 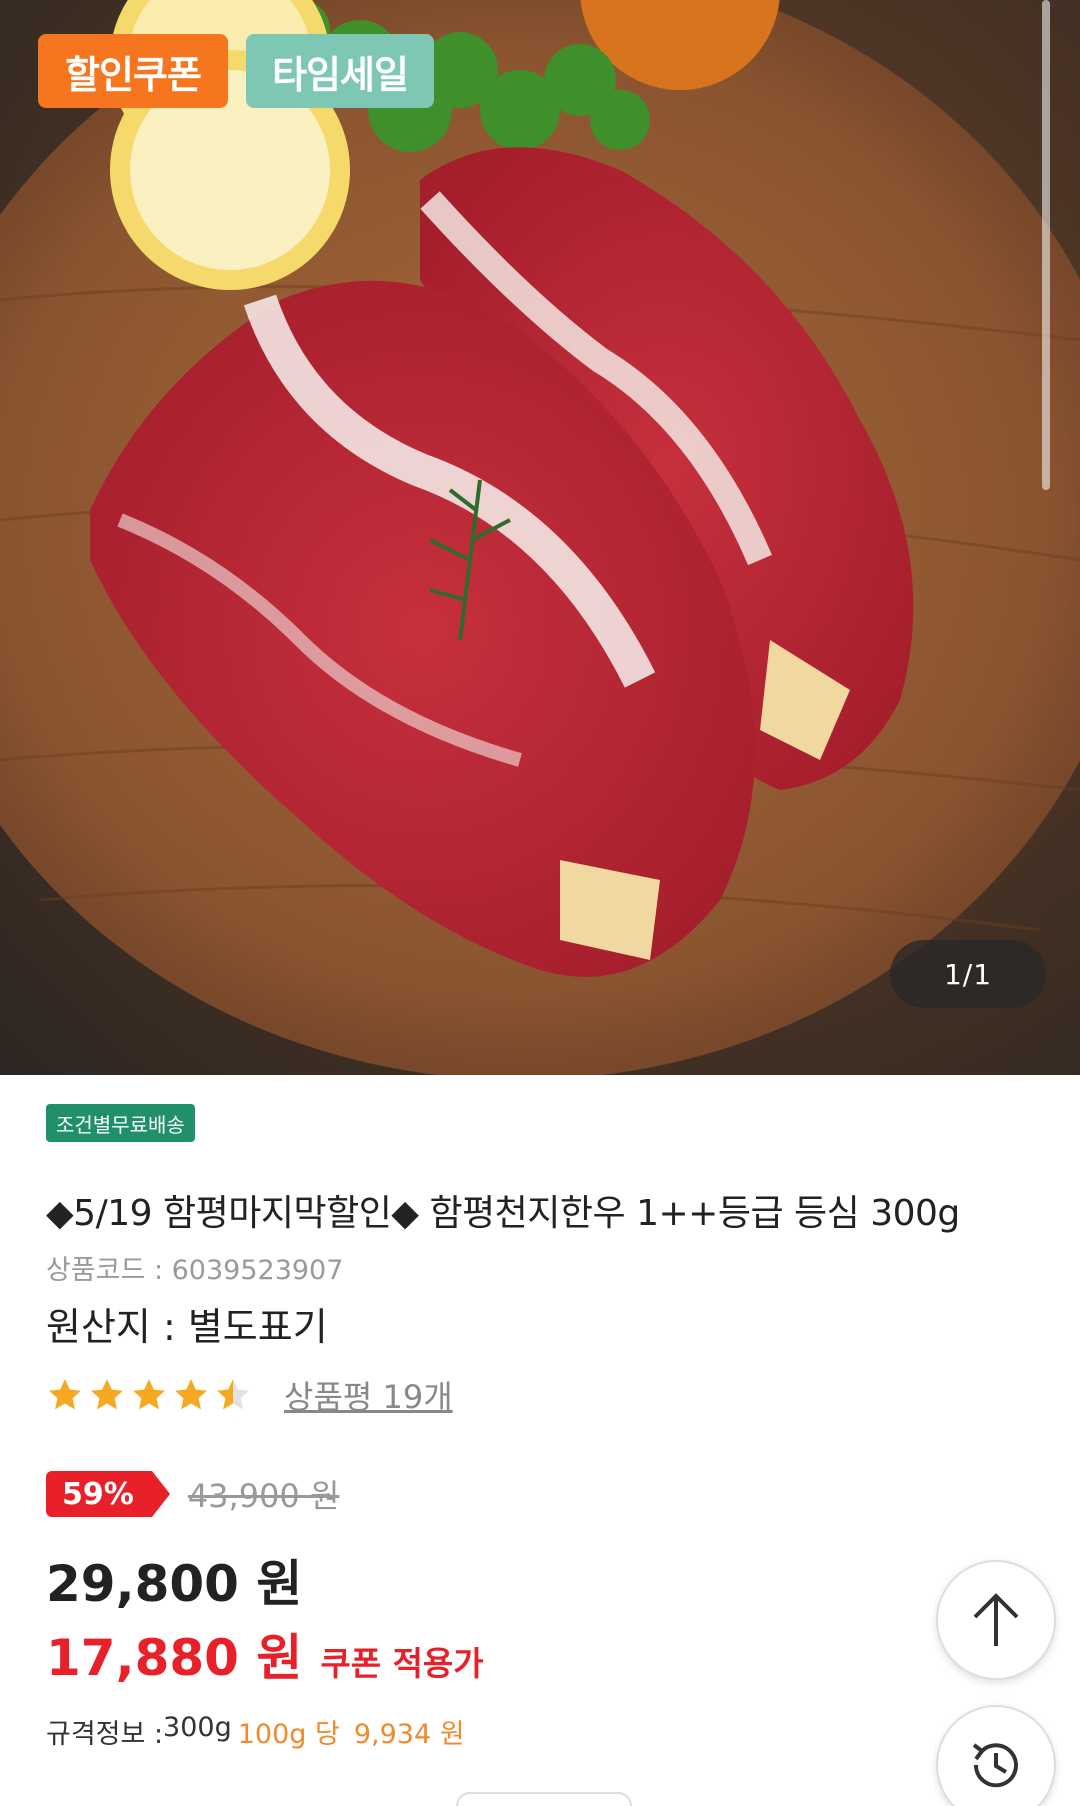 I want to click on origin-value: 별도표기, so click(x=257, y=1327).